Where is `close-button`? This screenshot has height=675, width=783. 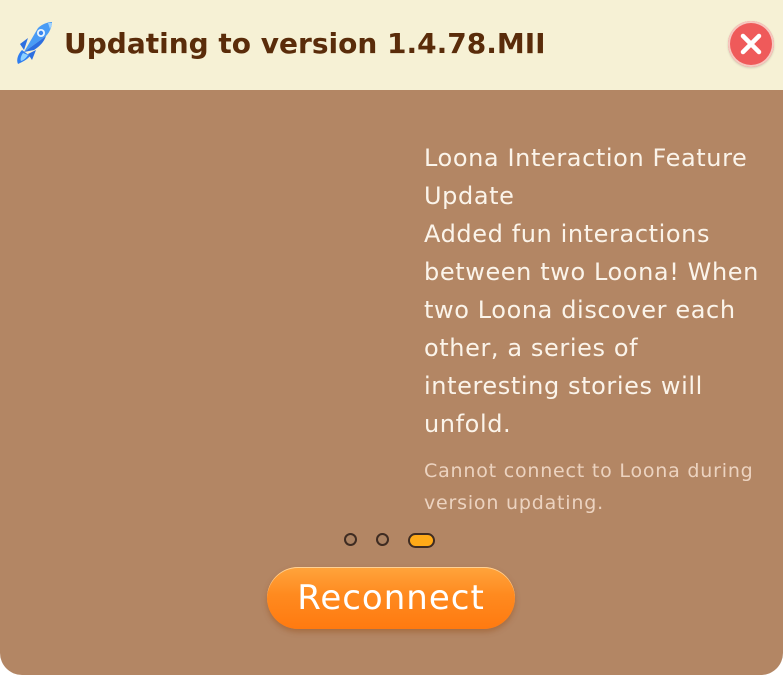 close-button is located at coordinates (751, 44).